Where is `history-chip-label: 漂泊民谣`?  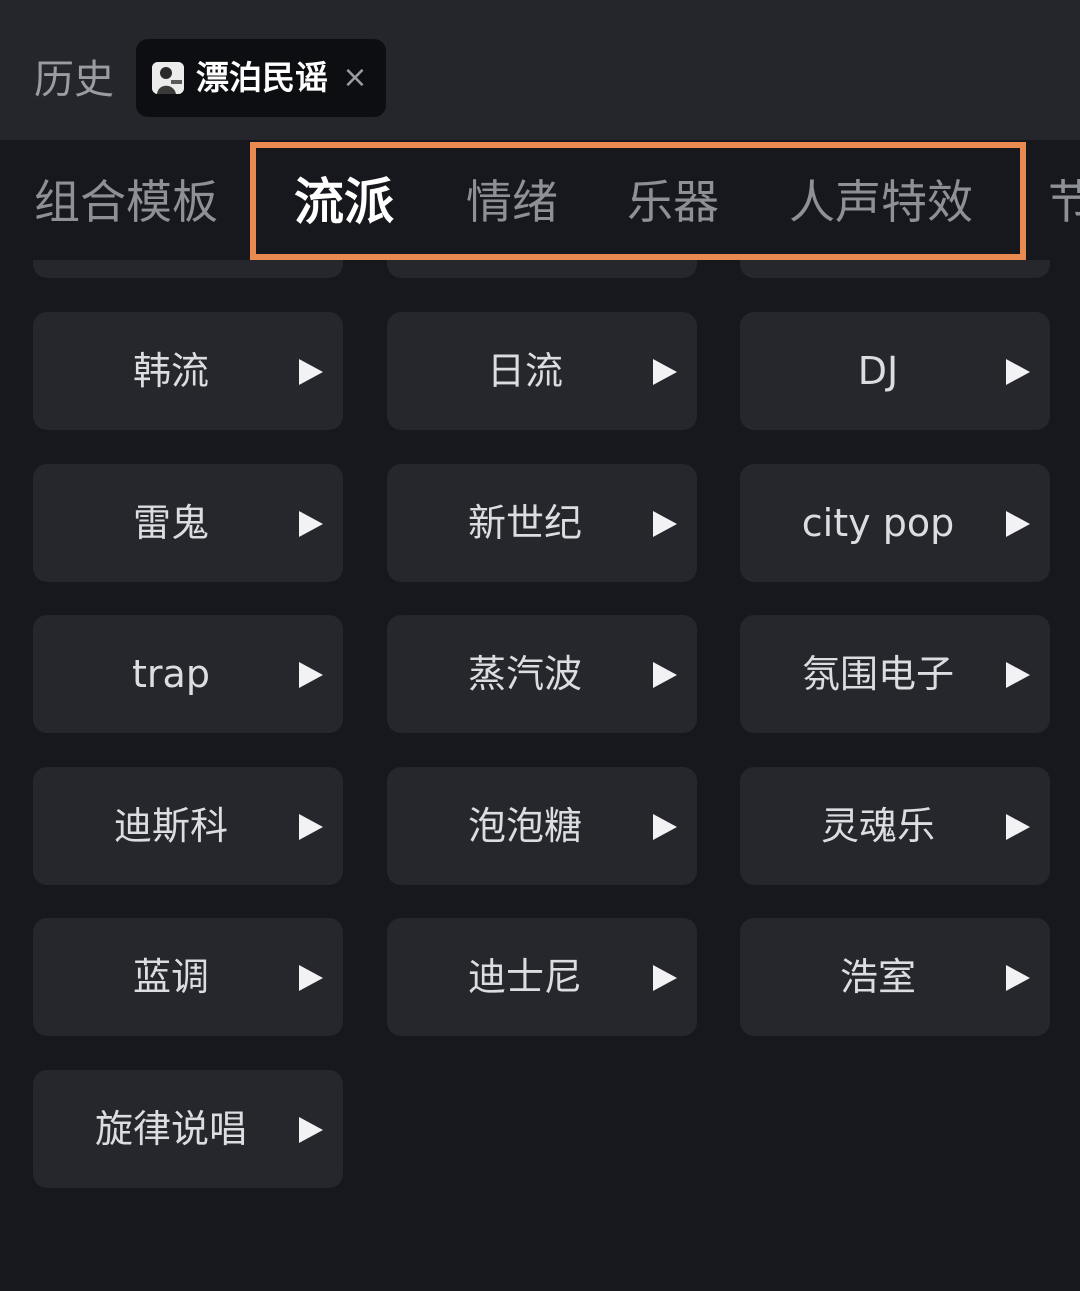
history-chip-label: 漂泊民谣 is located at coordinates (262, 77).